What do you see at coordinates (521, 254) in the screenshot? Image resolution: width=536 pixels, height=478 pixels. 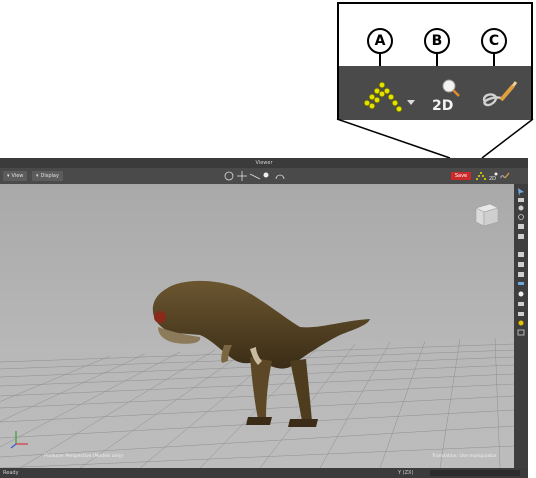 I see `render-tool-icon` at bounding box center [521, 254].